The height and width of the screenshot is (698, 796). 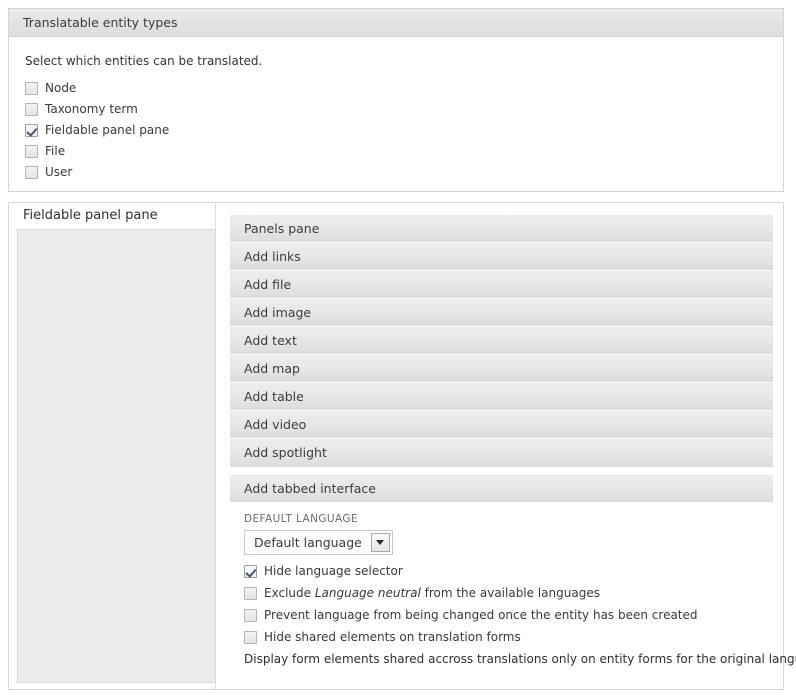 I want to click on bundle-row: Add table, so click(x=501, y=397).